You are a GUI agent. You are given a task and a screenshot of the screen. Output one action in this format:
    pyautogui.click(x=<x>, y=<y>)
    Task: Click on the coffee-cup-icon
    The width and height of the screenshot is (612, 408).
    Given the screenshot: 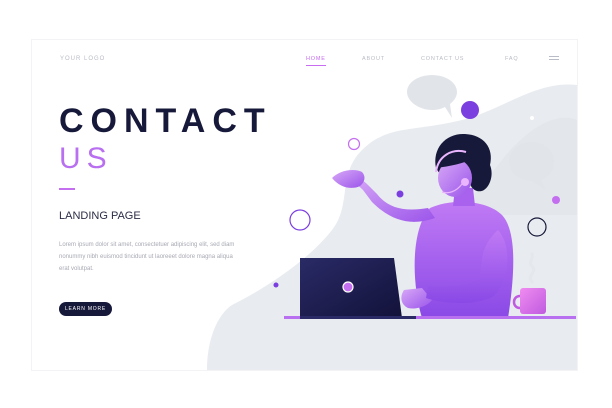 What is the action you would take?
    pyautogui.click(x=533, y=301)
    